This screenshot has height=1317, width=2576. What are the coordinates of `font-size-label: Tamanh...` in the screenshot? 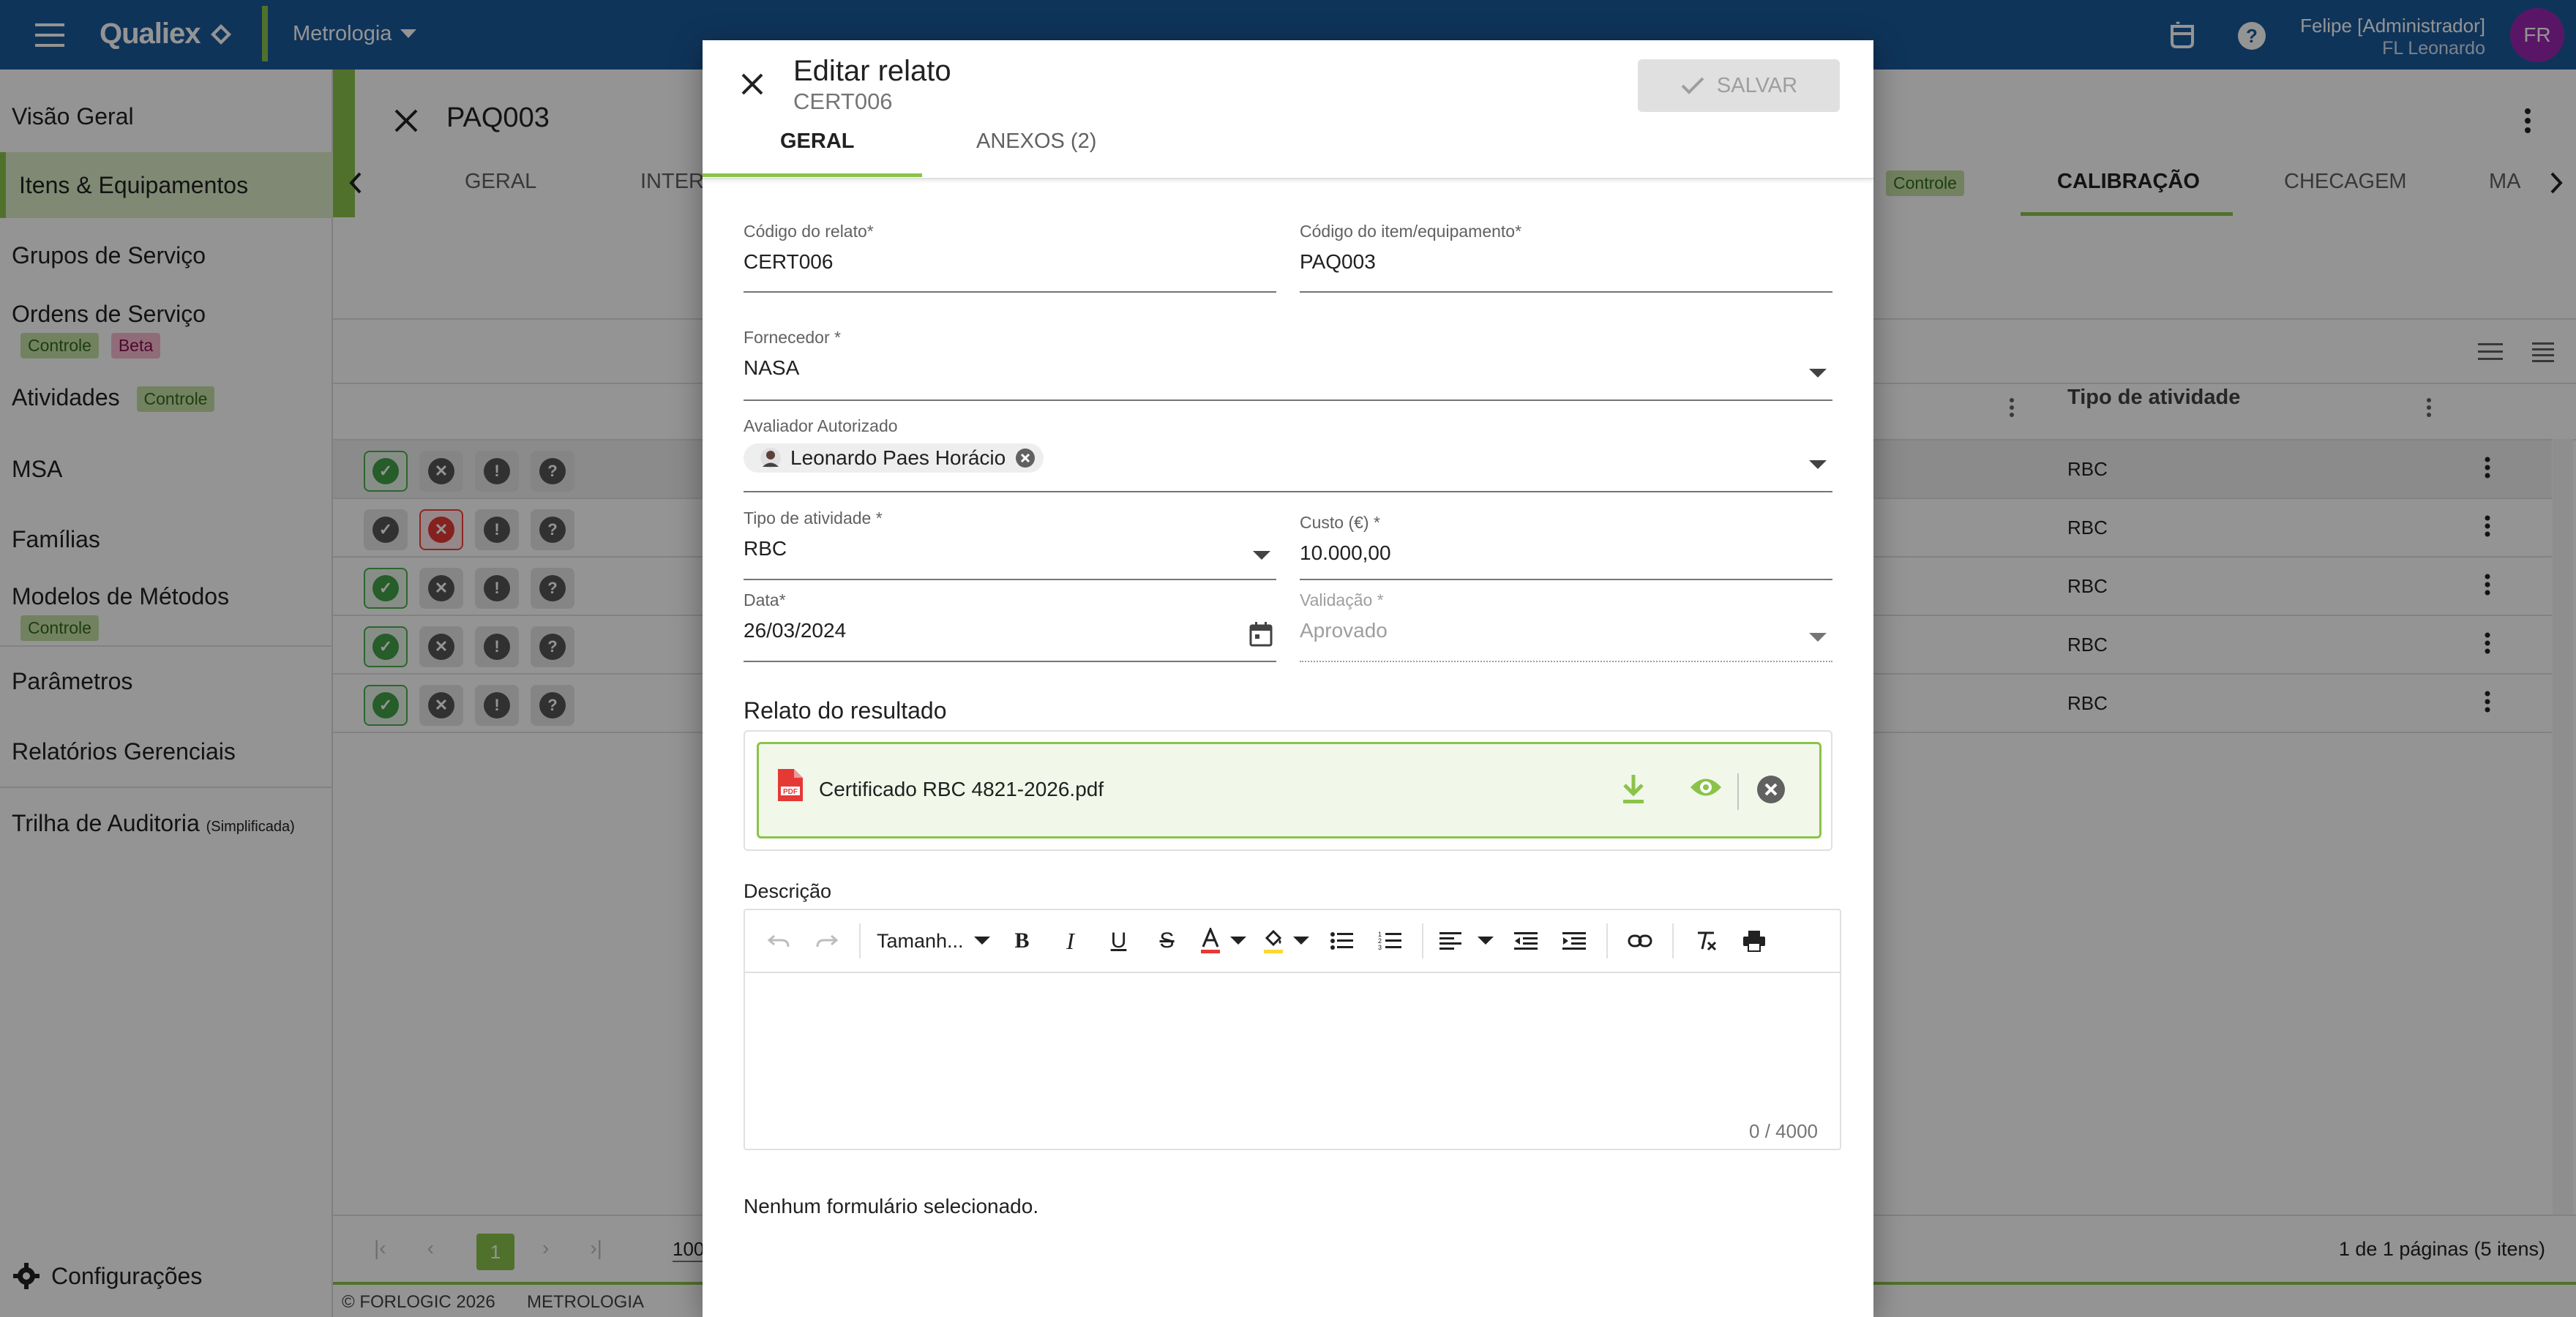 It's located at (920, 941).